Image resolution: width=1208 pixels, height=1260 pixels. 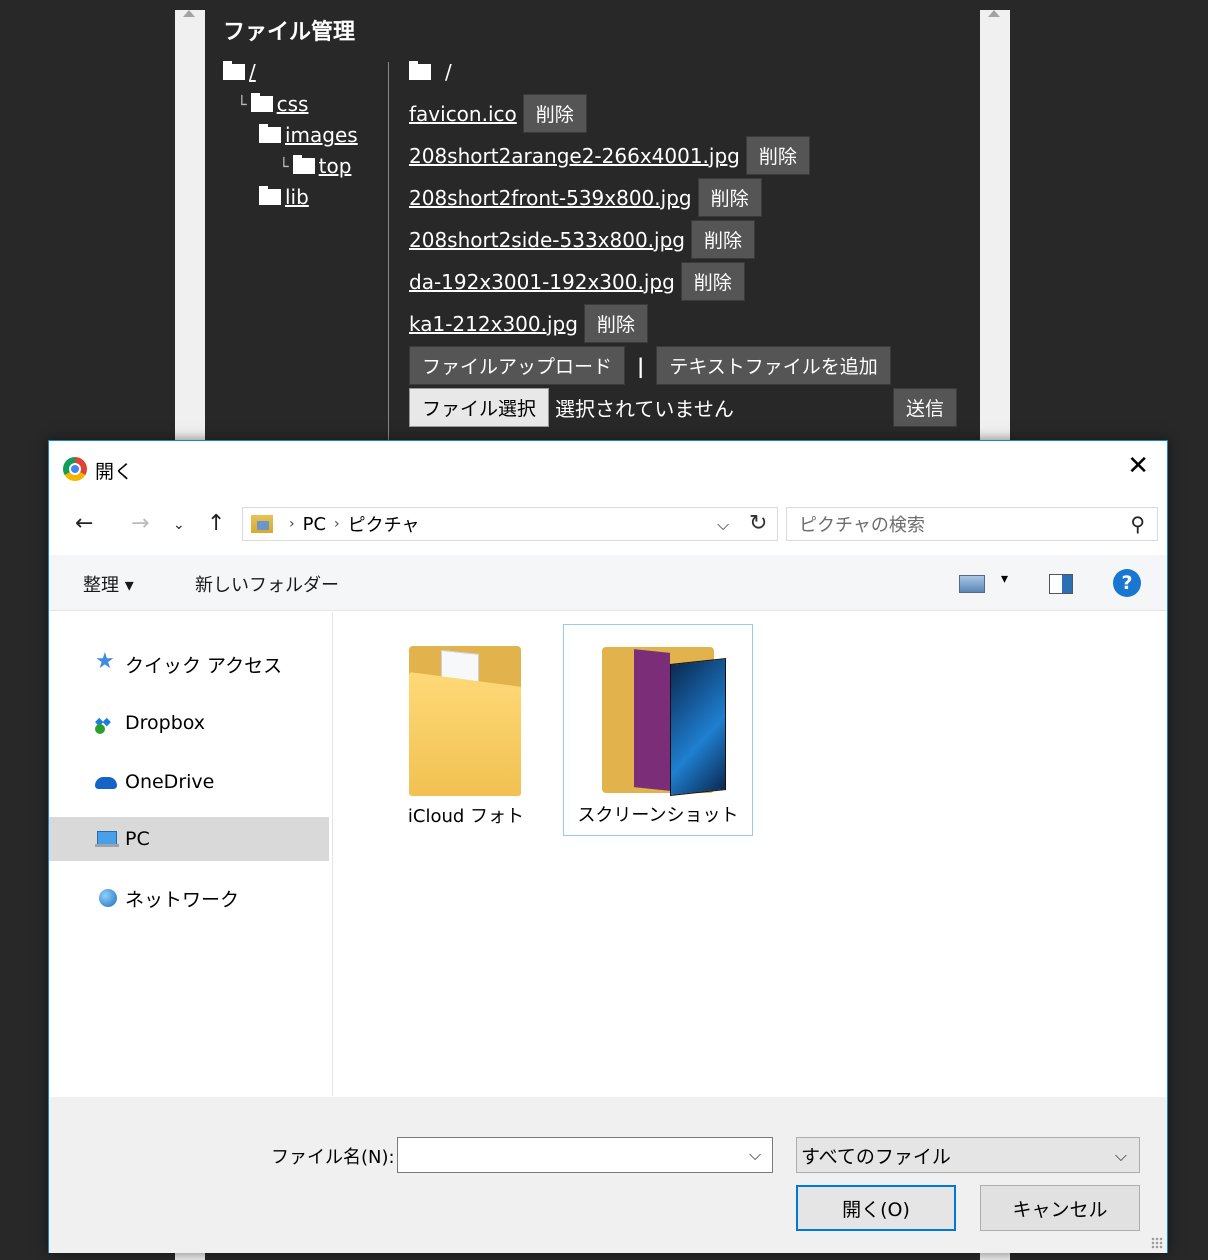 I want to click on sidebar-item-label: ネットワーク, so click(x=182, y=899).